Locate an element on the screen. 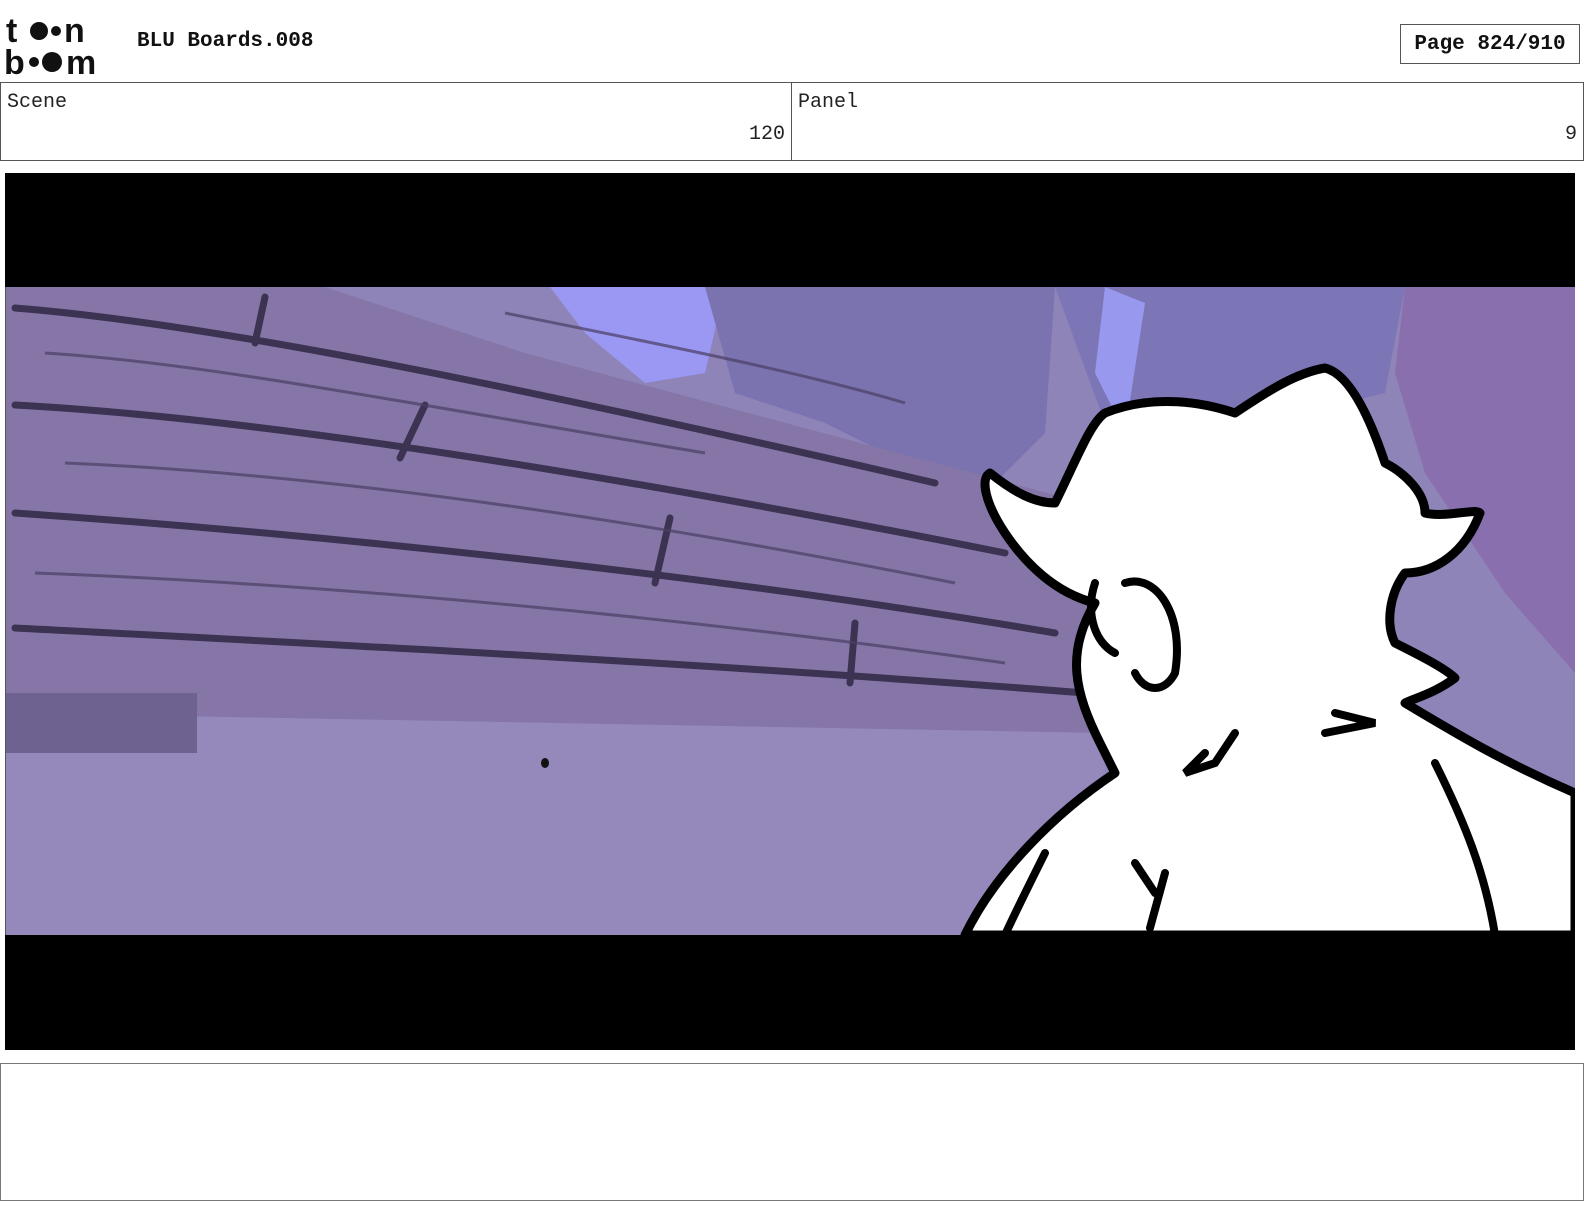  panel-number: 9 is located at coordinates (1570, 134).